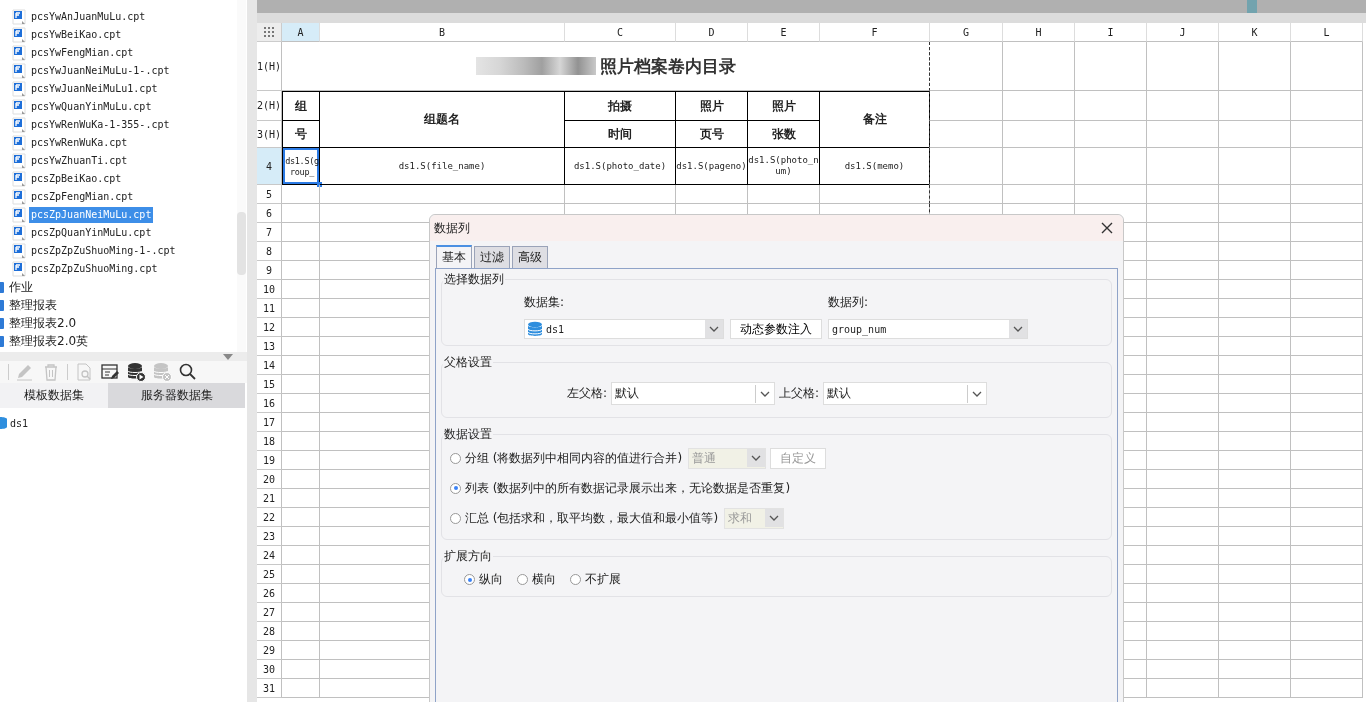 The image size is (1366, 702). What do you see at coordinates (269, 32) in the screenshot?
I see `select-all-icon` at bounding box center [269, 32].